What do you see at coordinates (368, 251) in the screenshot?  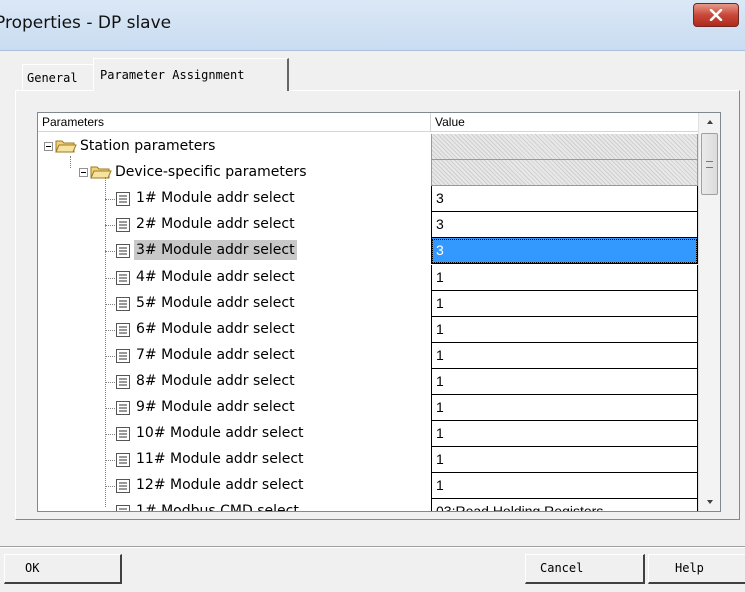 I see `table-row: 3# Module addr select 3` at bounding box center [368, 251].